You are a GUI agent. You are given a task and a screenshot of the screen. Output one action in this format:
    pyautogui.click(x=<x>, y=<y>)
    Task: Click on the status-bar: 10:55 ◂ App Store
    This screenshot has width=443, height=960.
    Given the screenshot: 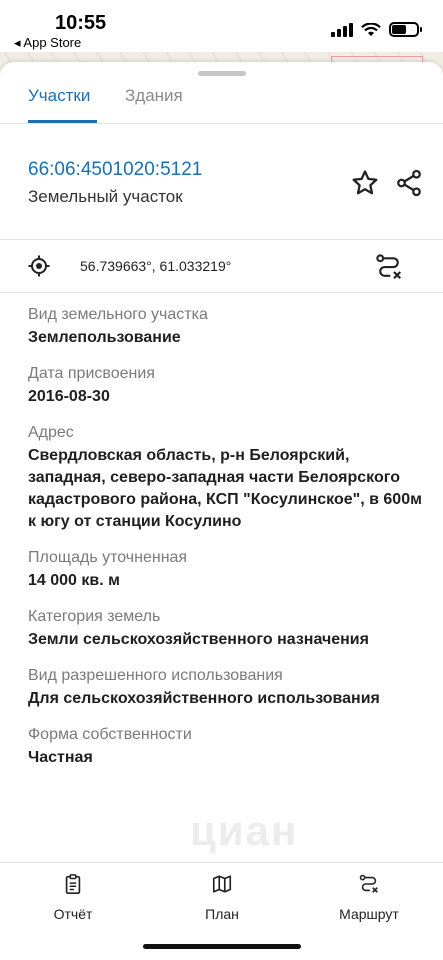 What is the action you would take?
    pyautogui.click(x=221, y=28)
    